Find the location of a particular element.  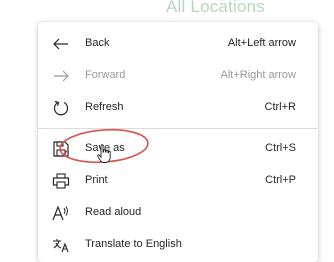

print-icon is located at coordinates (61, 181).